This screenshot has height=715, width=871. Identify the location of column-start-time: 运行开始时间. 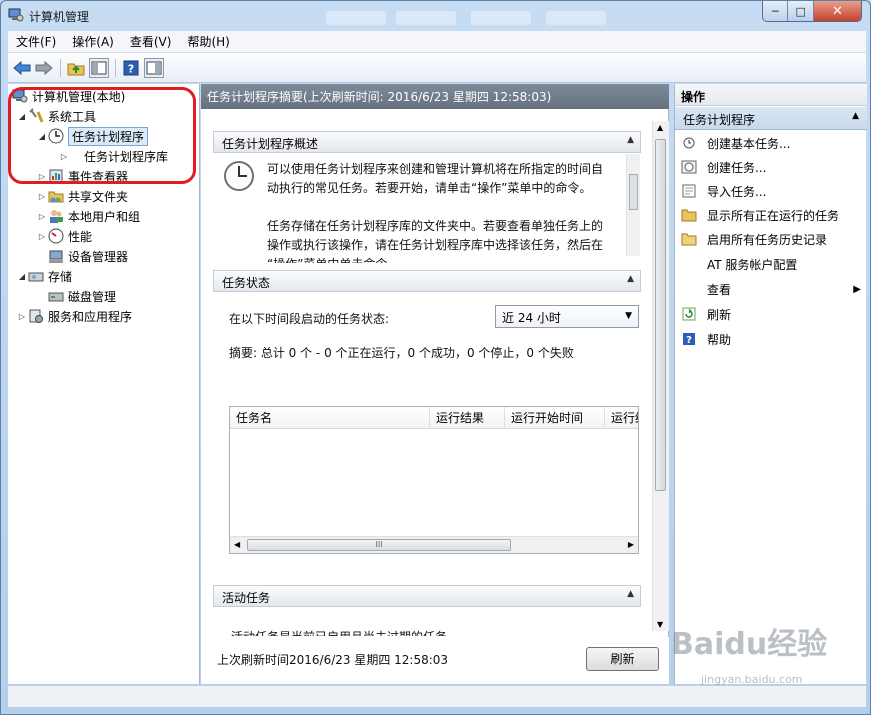
(555, 418).